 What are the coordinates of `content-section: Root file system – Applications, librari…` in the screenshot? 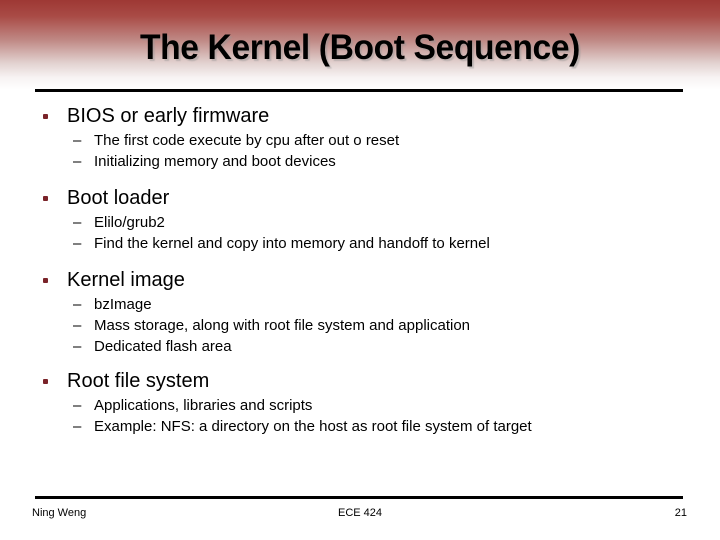 It's located at (360, 402).